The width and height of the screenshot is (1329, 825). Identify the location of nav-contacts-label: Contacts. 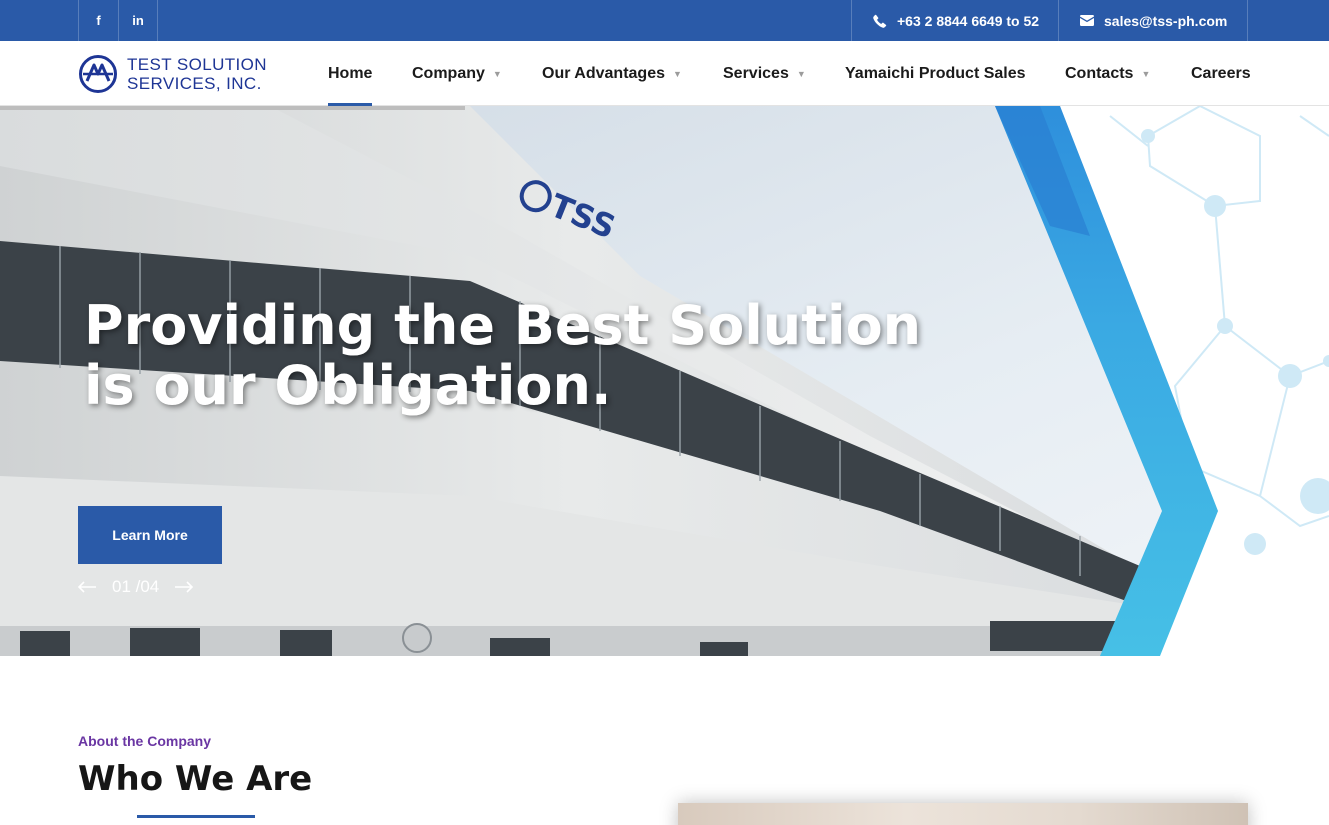
(1099, 73).